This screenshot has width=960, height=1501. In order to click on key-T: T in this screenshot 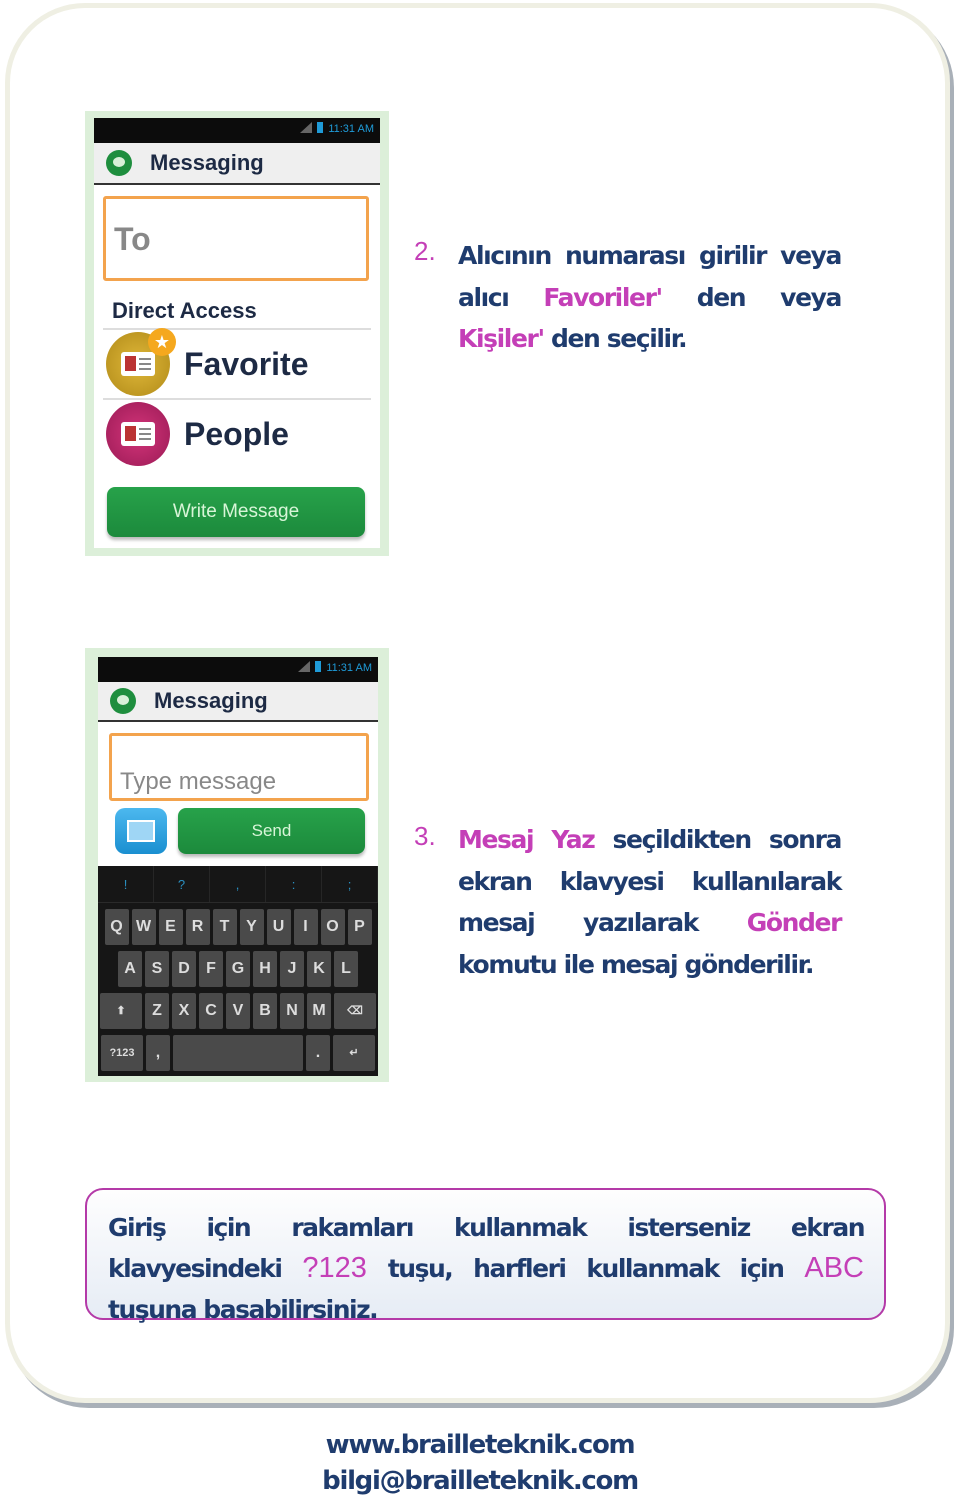, I will do `click(224, 927)`.